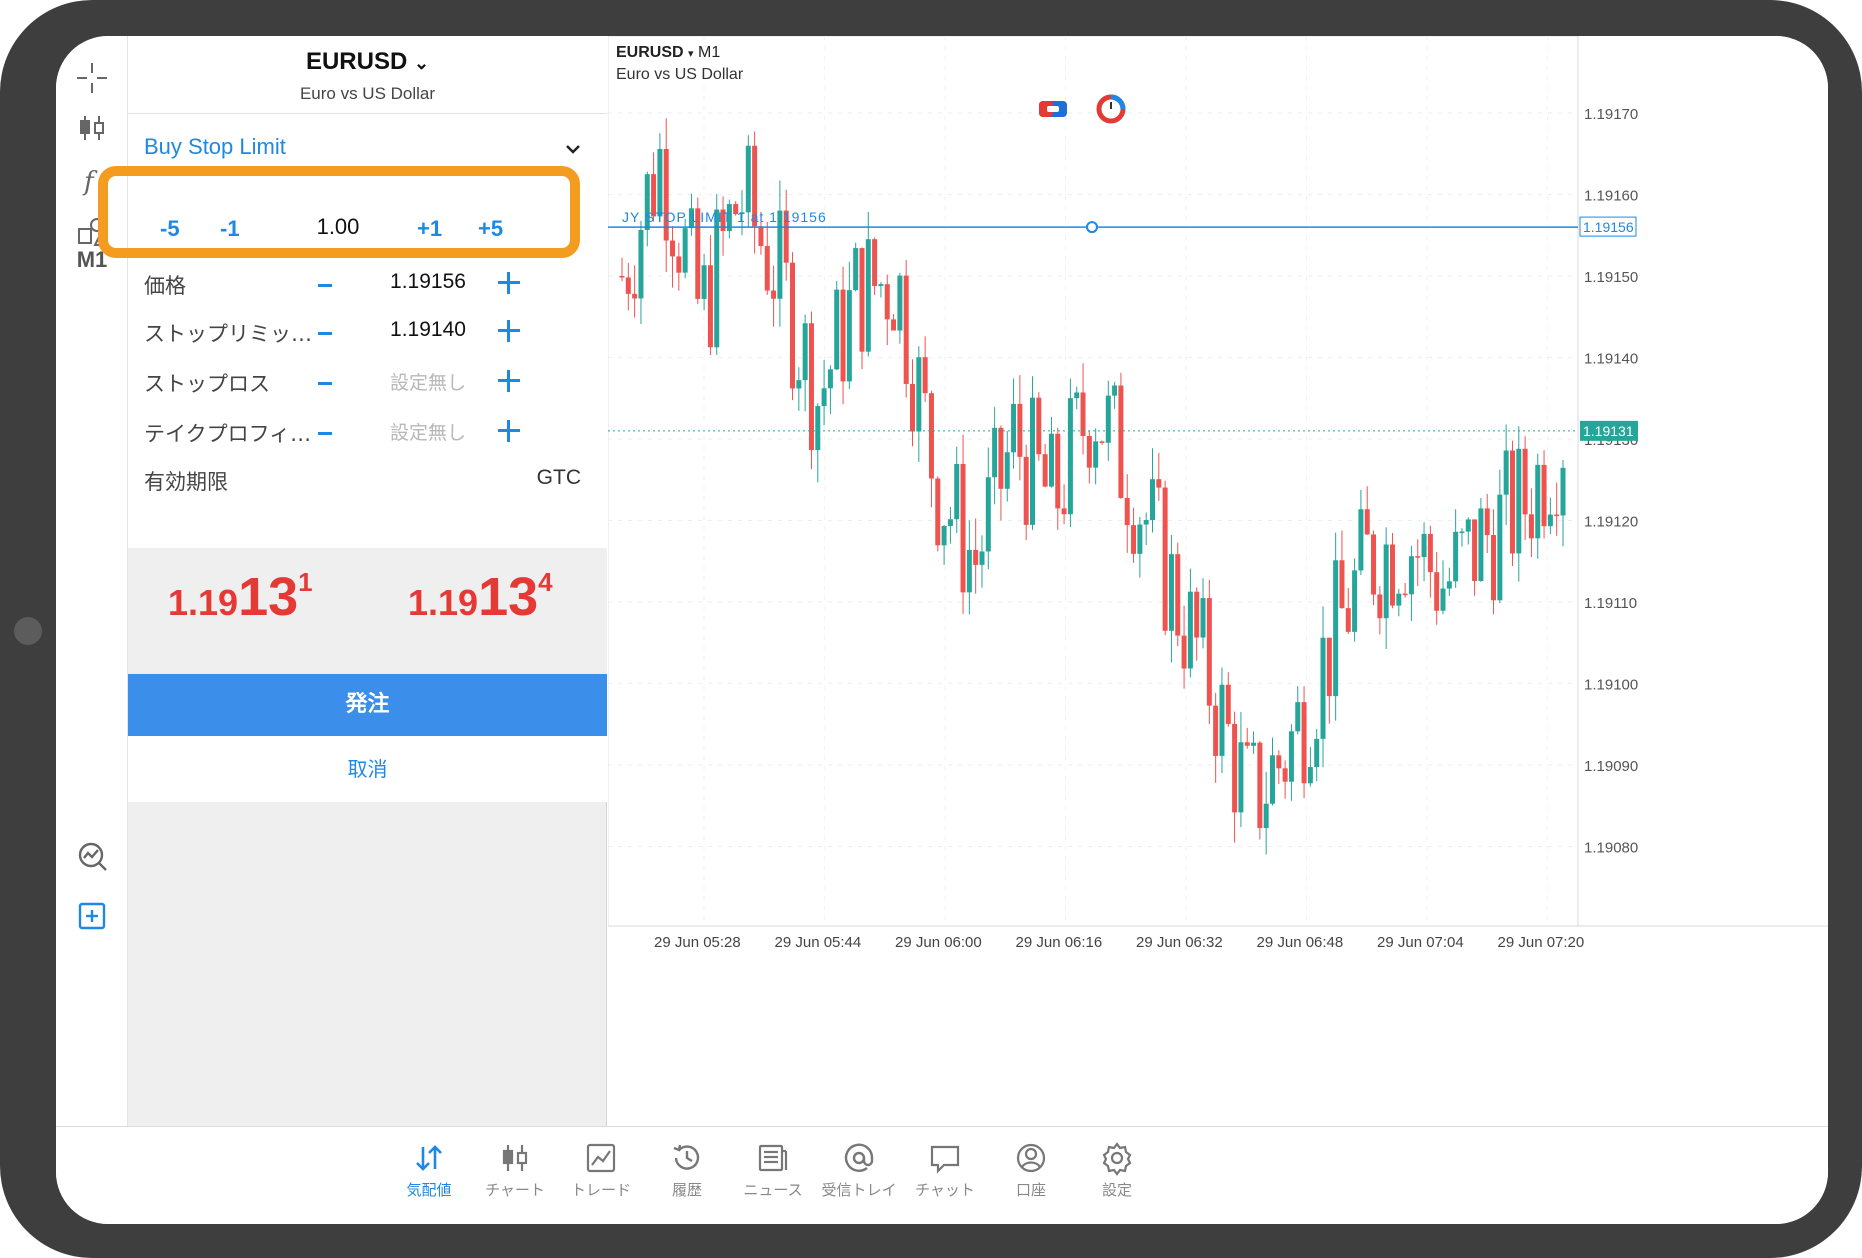 This screenshot has height=1258, width=1862. Describe the element at coordinates (326, 332) in the screenshot. I see `stop-limit-minus-button` at that location.